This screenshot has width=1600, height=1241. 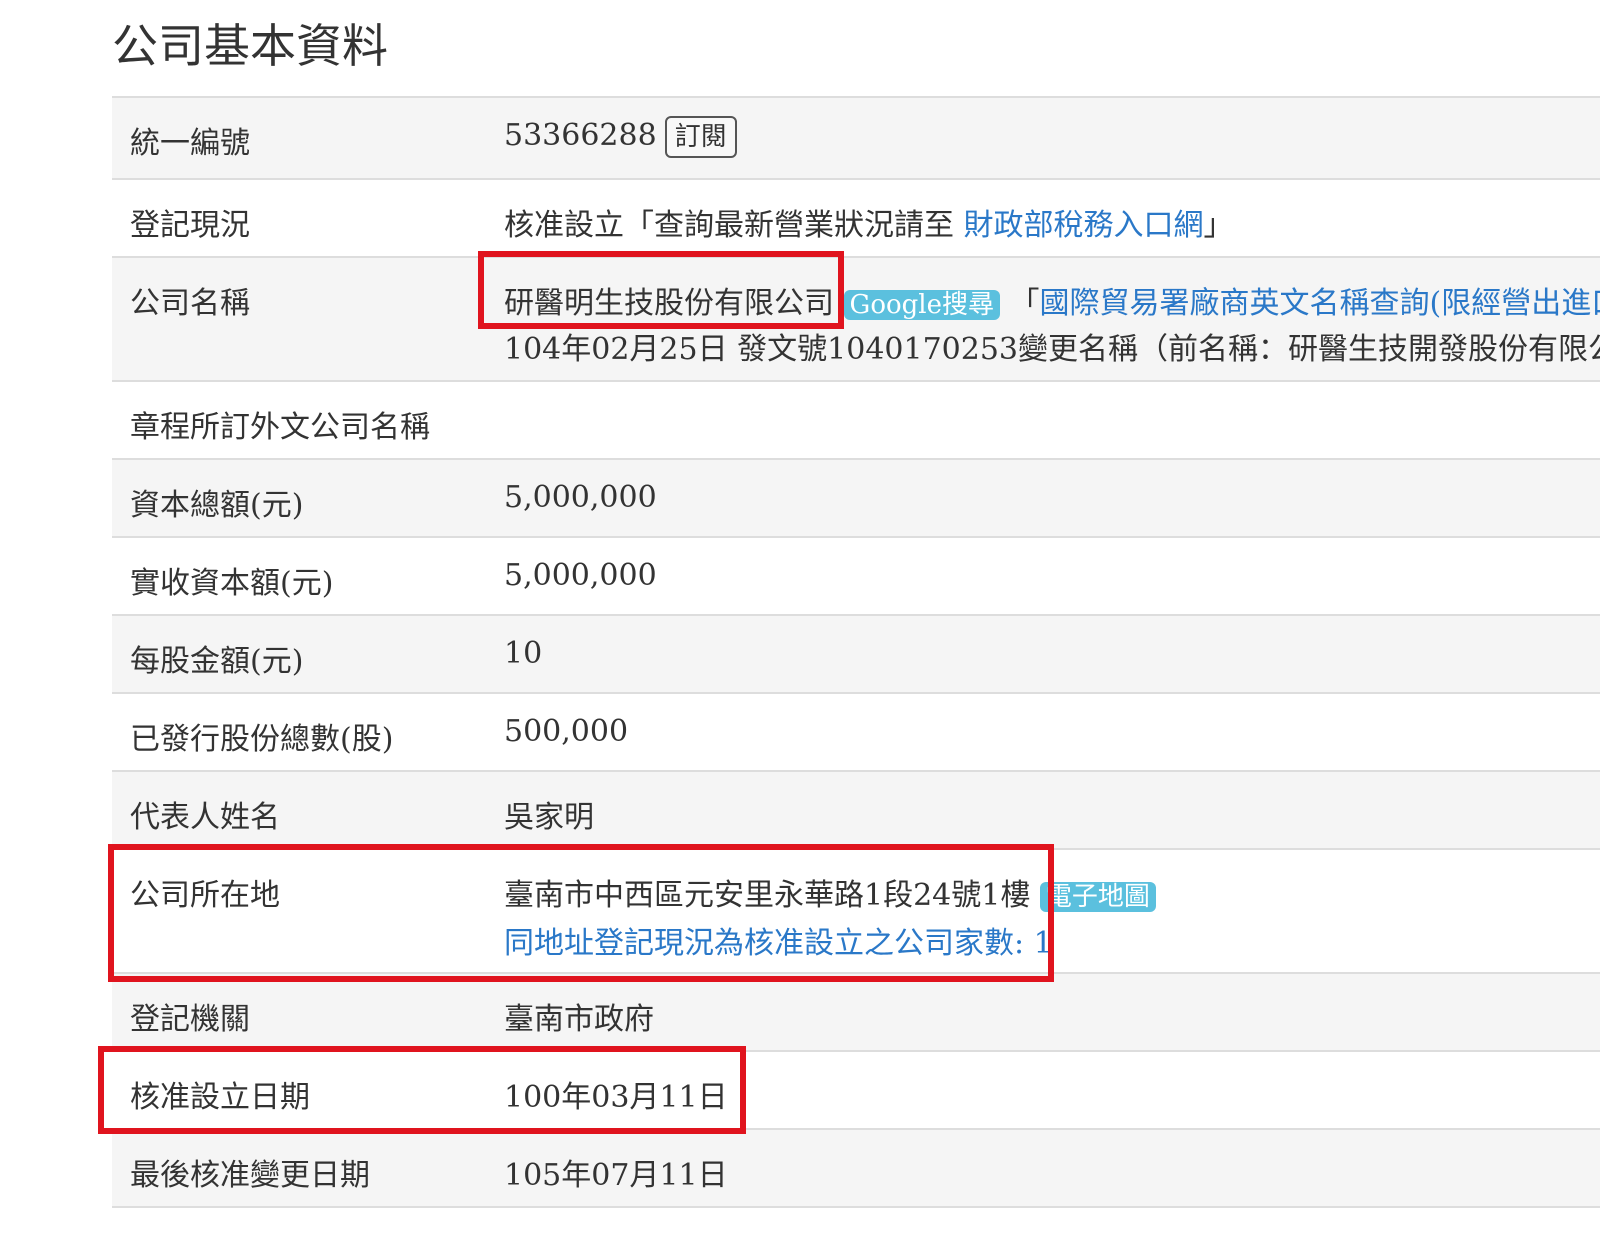 I want to click on row-share-price: 每股金額(元) 10, so click(x=856, y=653).